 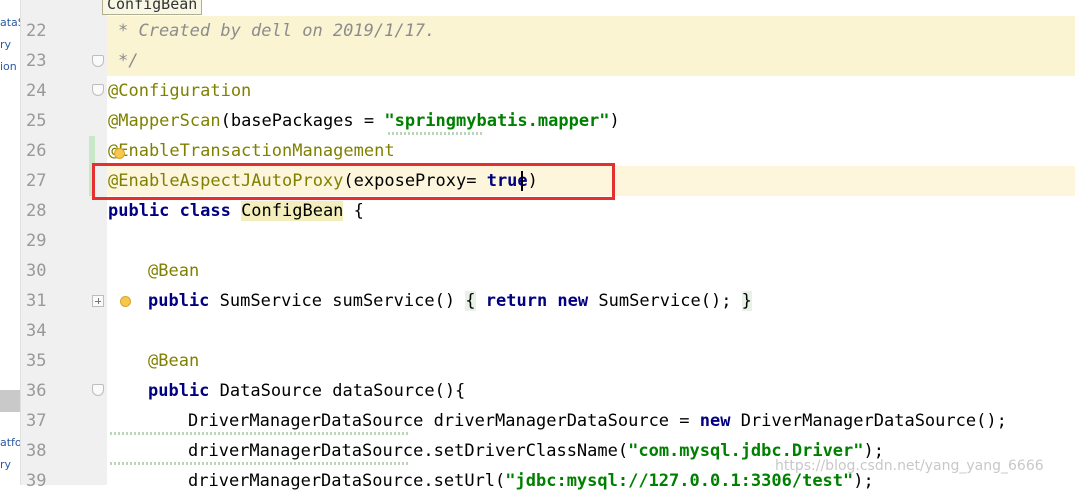 What do you see at coordinates (173, 271) in the screenshot?
I see `code-line-30: @Bean` at bounding box center [173, 271].